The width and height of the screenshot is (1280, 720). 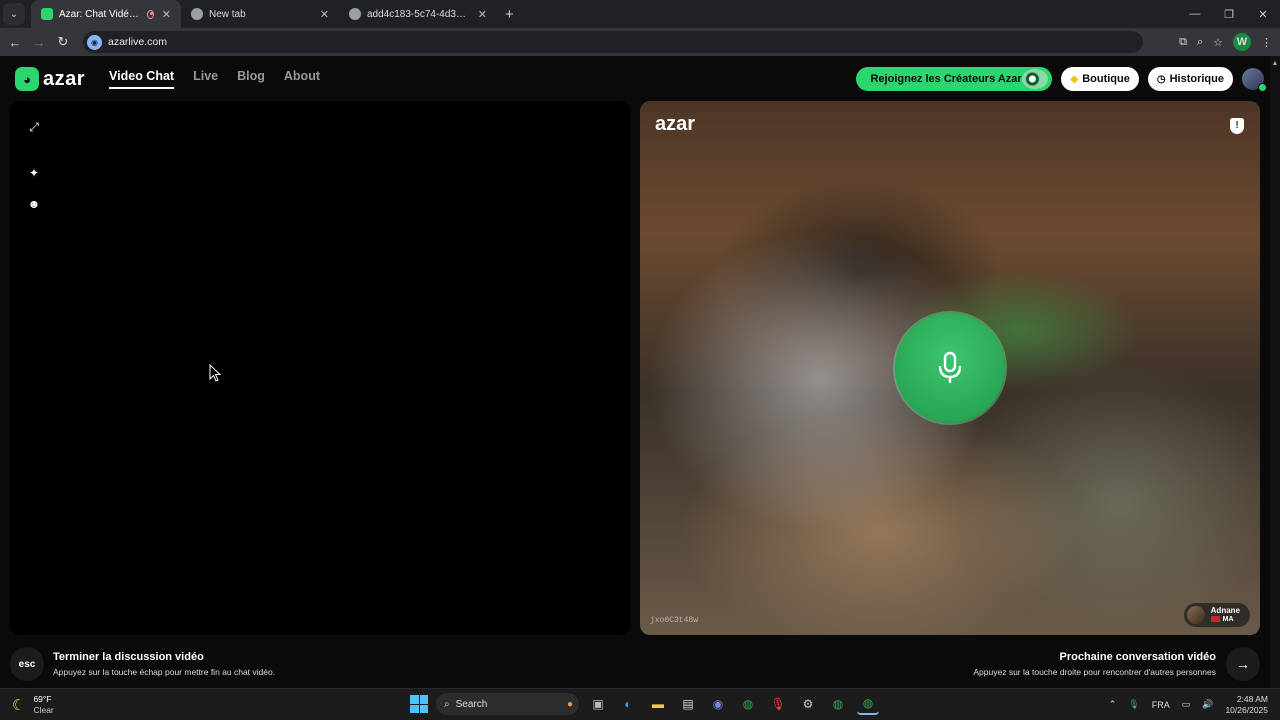 I want to click on system-tray: ⌃ 🎙 FRA ▭ 🔊 2:48 AM 10/26/2025, so click(x=1194, y=704).